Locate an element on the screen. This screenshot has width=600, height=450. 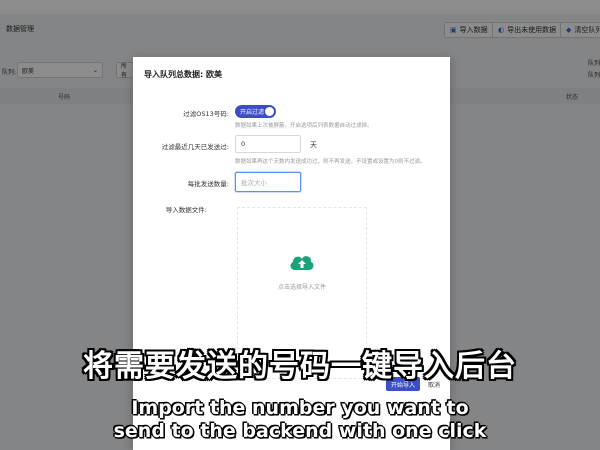
days-filter-value: 0 is located at coordinates (243, 144).